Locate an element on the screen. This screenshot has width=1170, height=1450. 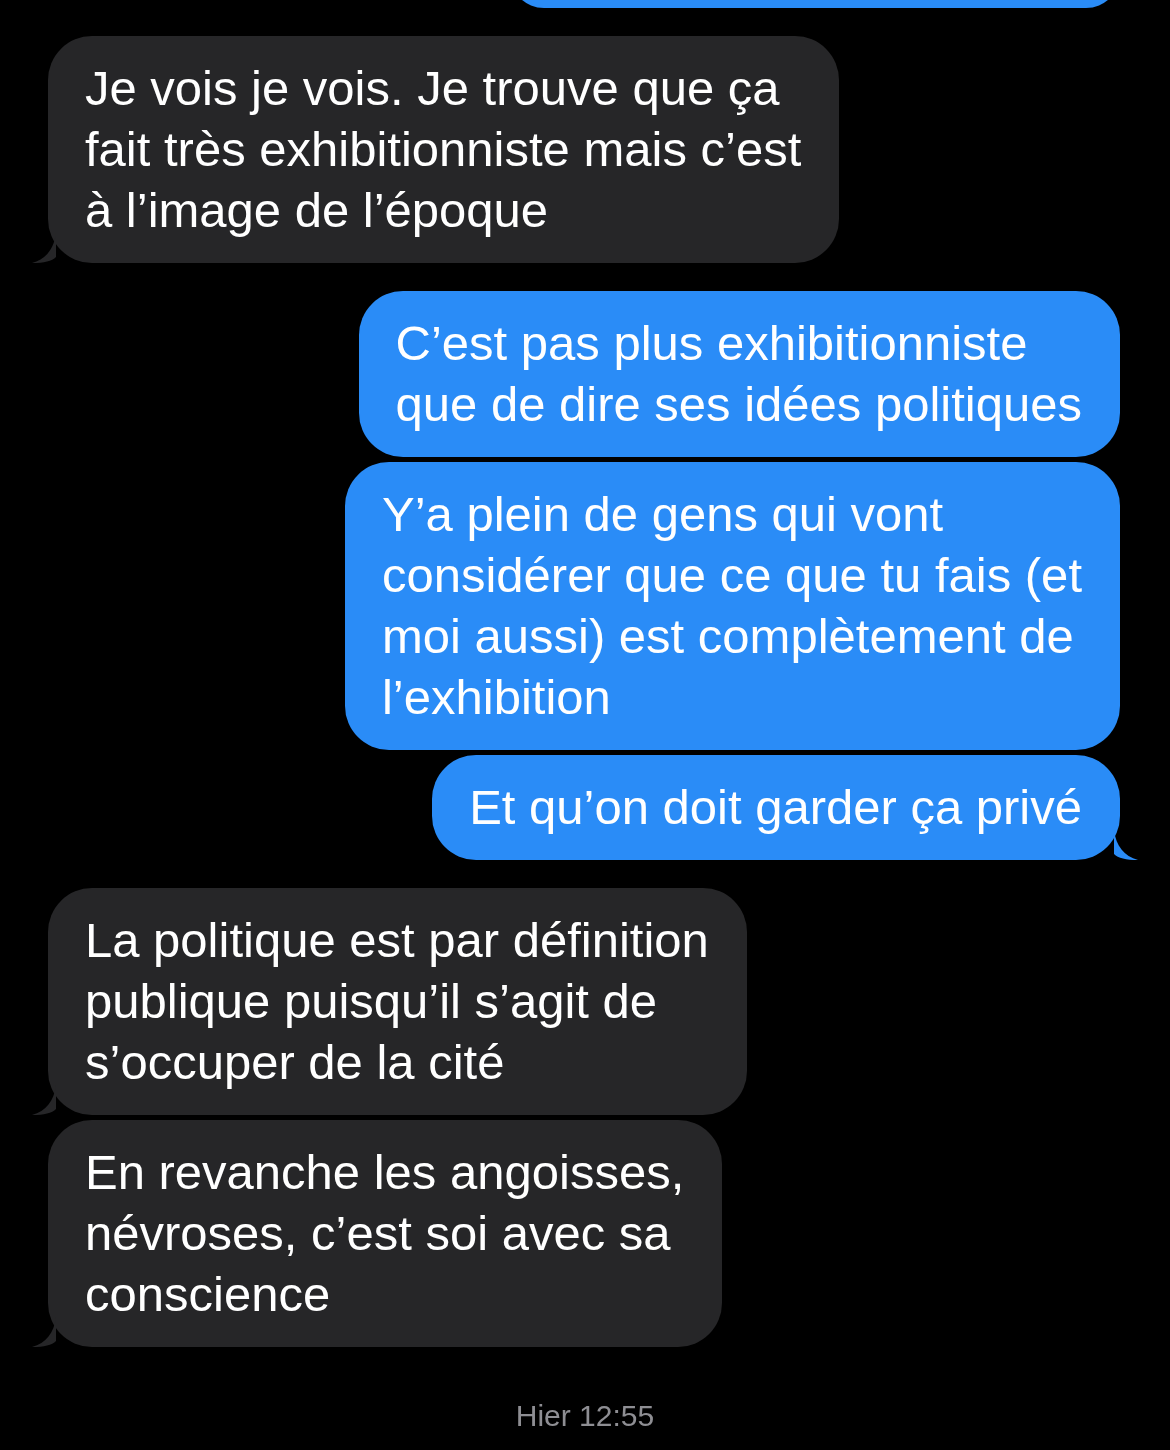
message-bubble: C’est pas plus exhibitionniste que de dire ses idées politiques is located at coordinates (739, 374).